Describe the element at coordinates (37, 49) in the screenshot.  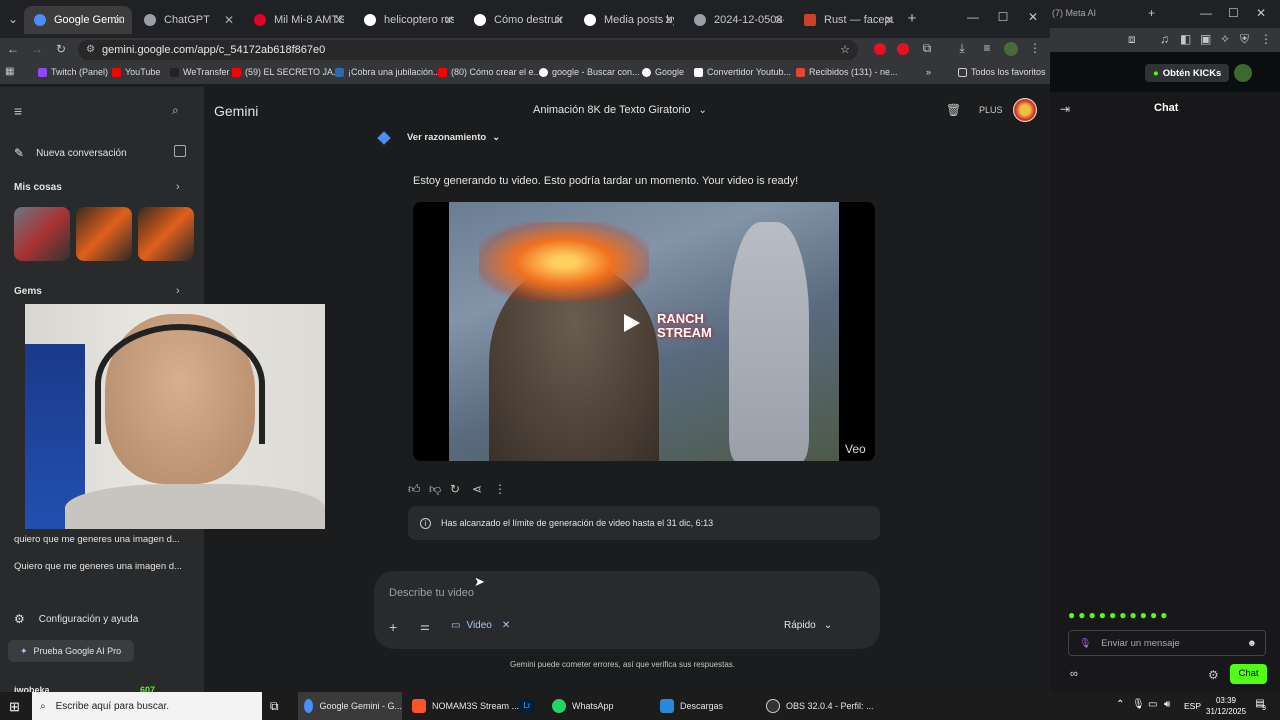
I see `forward-icon: →` at that location.